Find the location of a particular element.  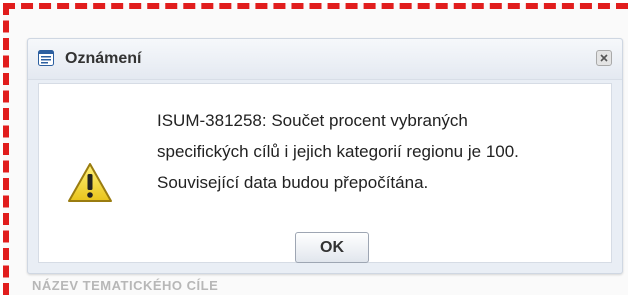

close-icon is located at coordinates (604, 58).